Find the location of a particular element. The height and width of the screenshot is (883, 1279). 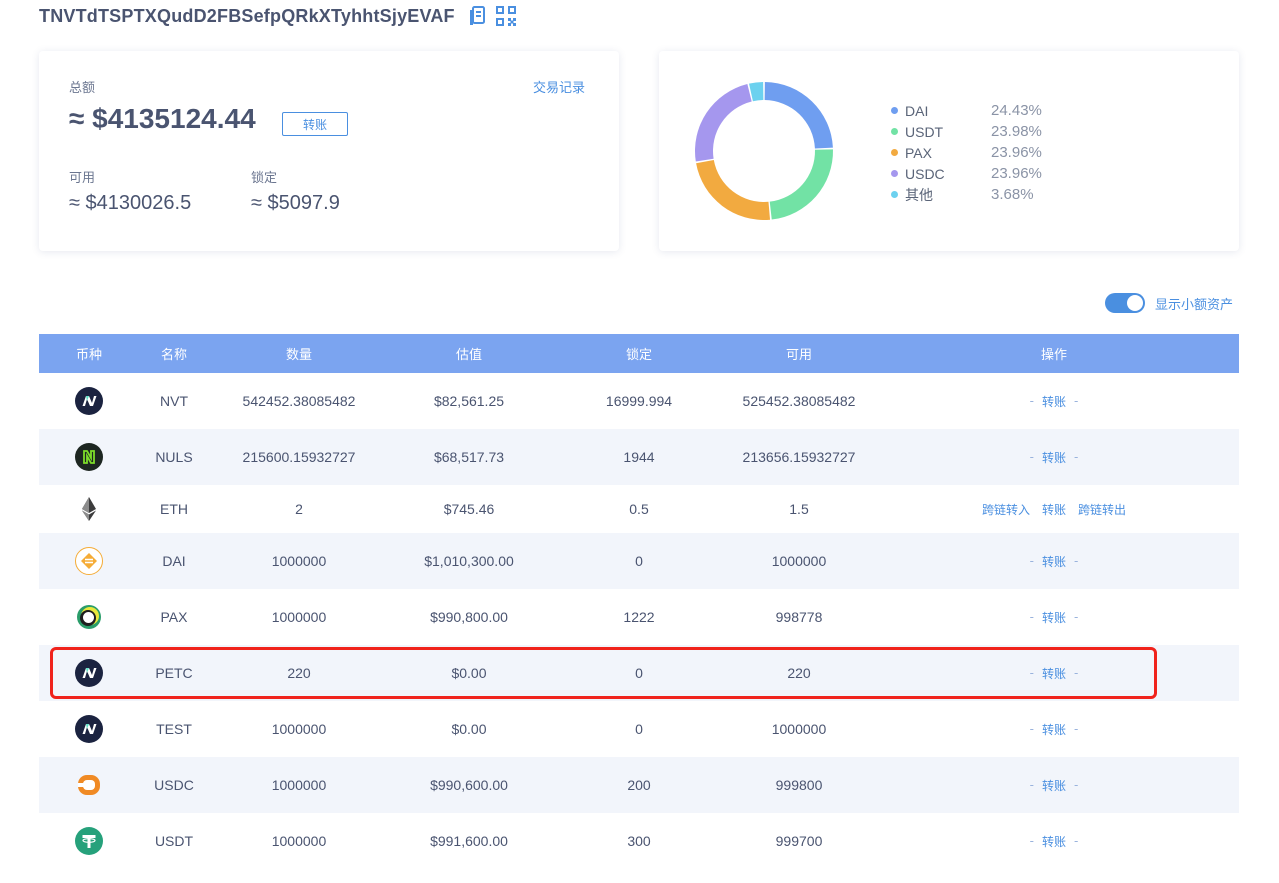

locked-cell: 200 is located at coordinates (639, 785).